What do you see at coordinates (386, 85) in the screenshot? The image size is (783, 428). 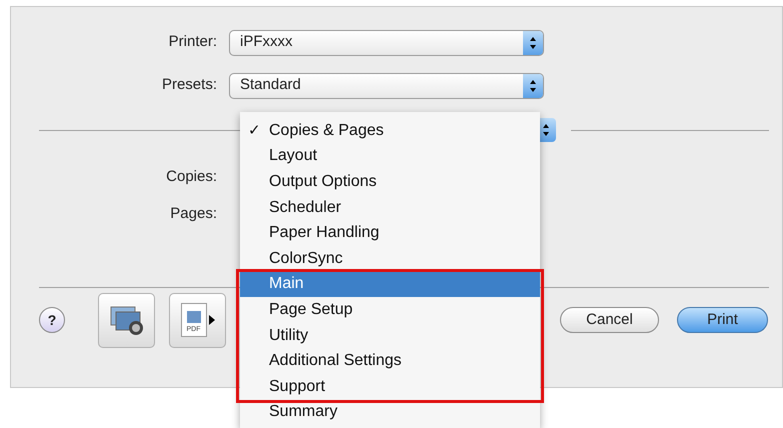 I see `presets-popup: Standard` at bounding box center [386, 85].